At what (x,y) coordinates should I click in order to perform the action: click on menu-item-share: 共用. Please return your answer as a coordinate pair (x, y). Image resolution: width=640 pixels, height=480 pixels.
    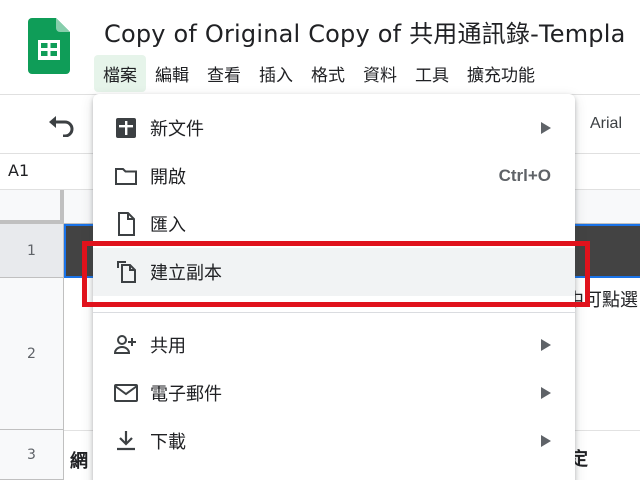
    Looking at the image, I should click on (334, 345).